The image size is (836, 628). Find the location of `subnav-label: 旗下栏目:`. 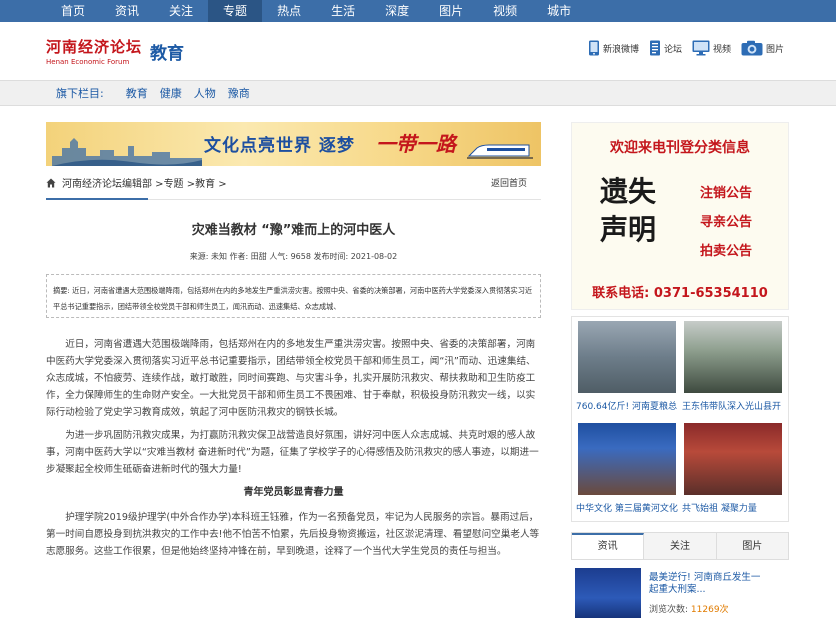

subnav-label: 旗下栏目: is located at coordinates (80, 93).